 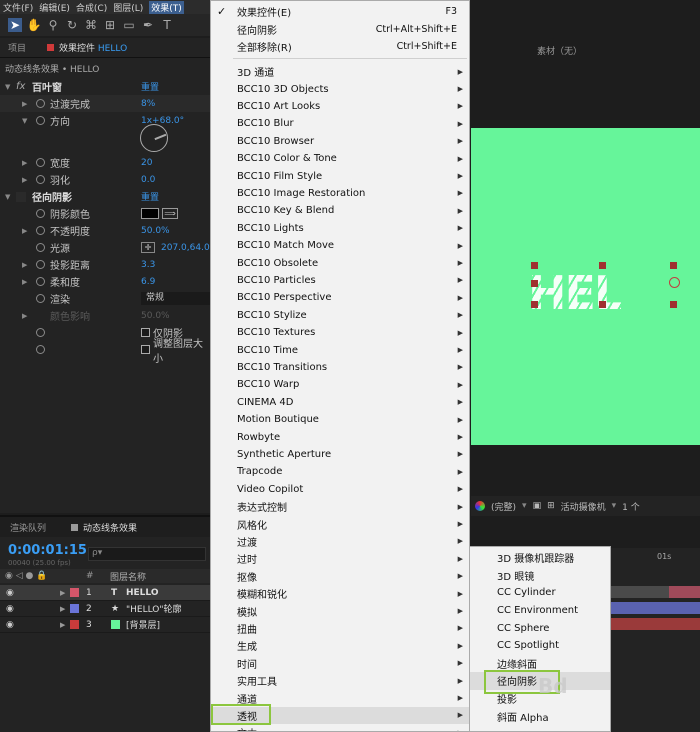 I want to click on resize-layer-checkbox, so click(x=145, y=349).